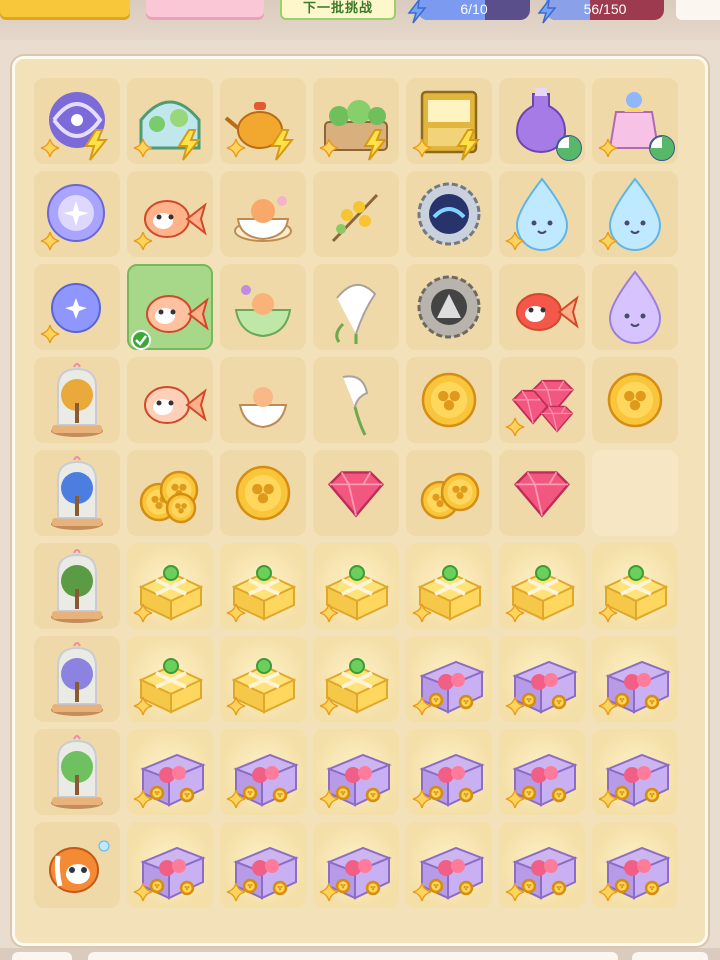 This screenshot has height=960, width=720. Describe the element at coordinates (65, 10) in the screenshot. I see `yellow-resource-tab` at that location.